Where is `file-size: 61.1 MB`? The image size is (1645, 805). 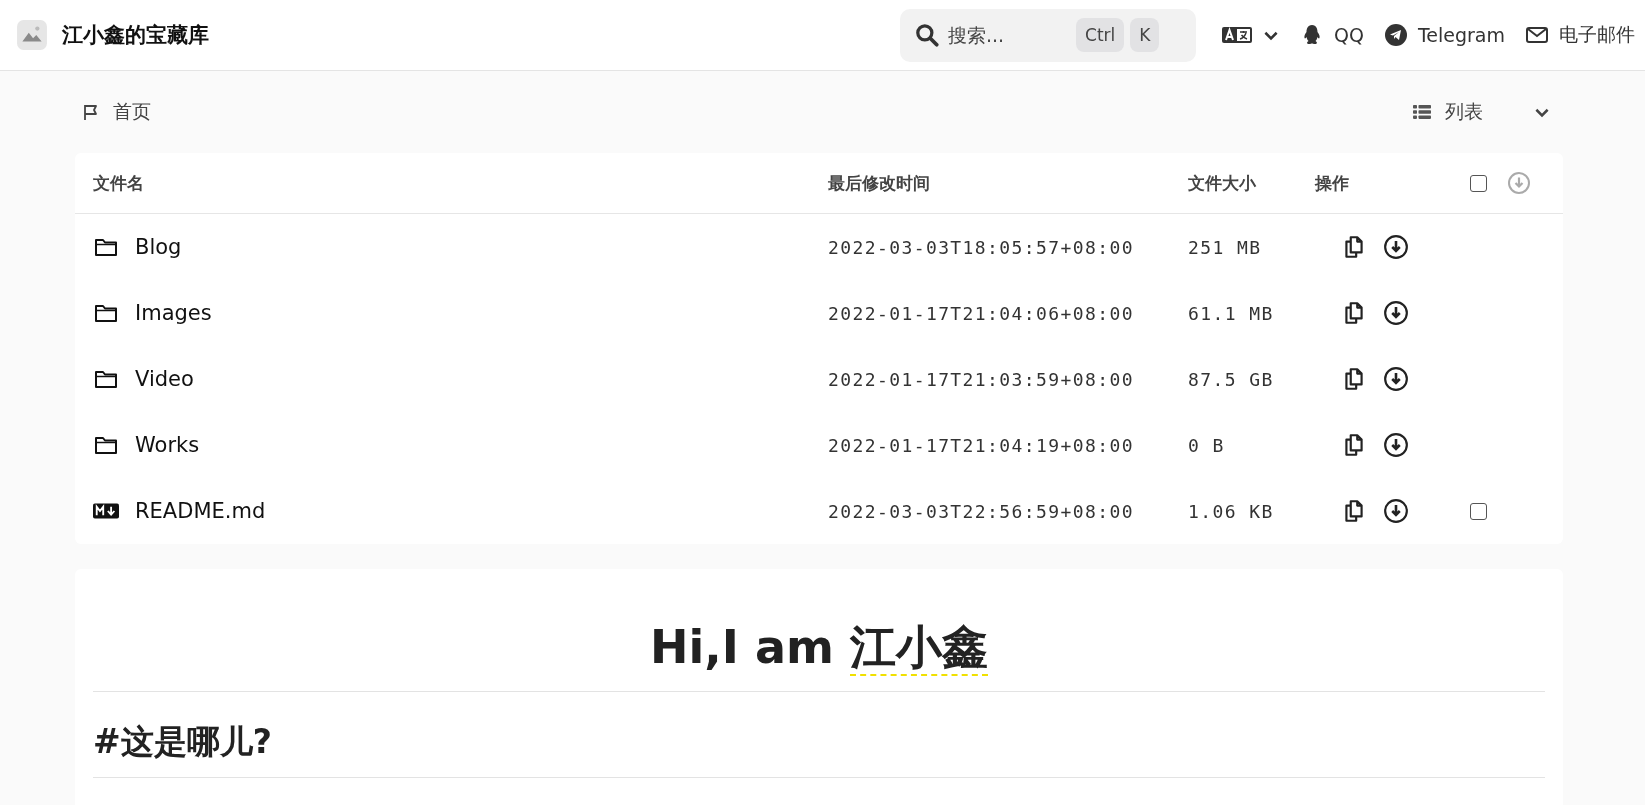
file-size: 61.1 MB is located at coordinates (1231, 313).